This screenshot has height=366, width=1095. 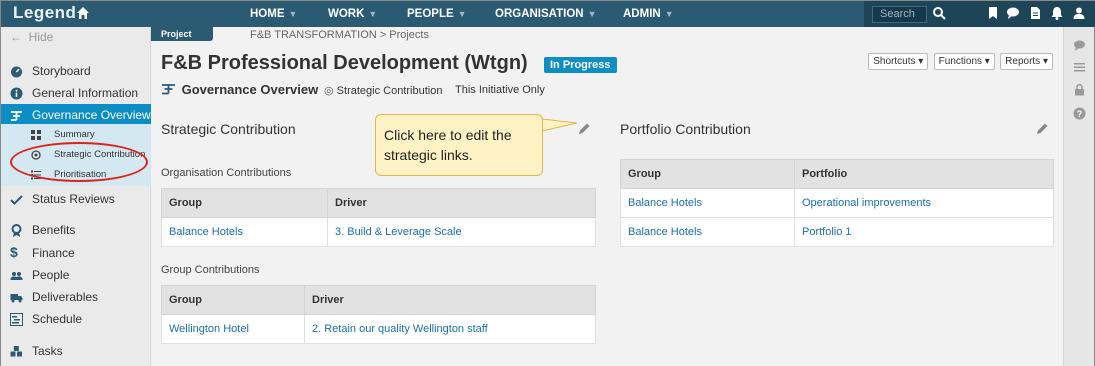 I want to click on callout-tooltip: Click here to edit the strategic links., so click(x=459, y=145).